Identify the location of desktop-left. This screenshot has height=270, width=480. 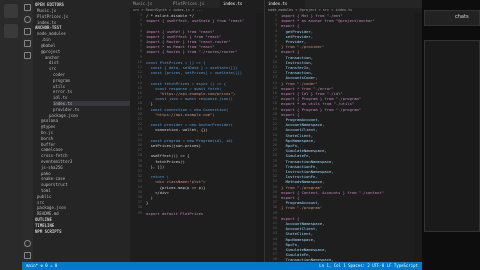
(11, 135).